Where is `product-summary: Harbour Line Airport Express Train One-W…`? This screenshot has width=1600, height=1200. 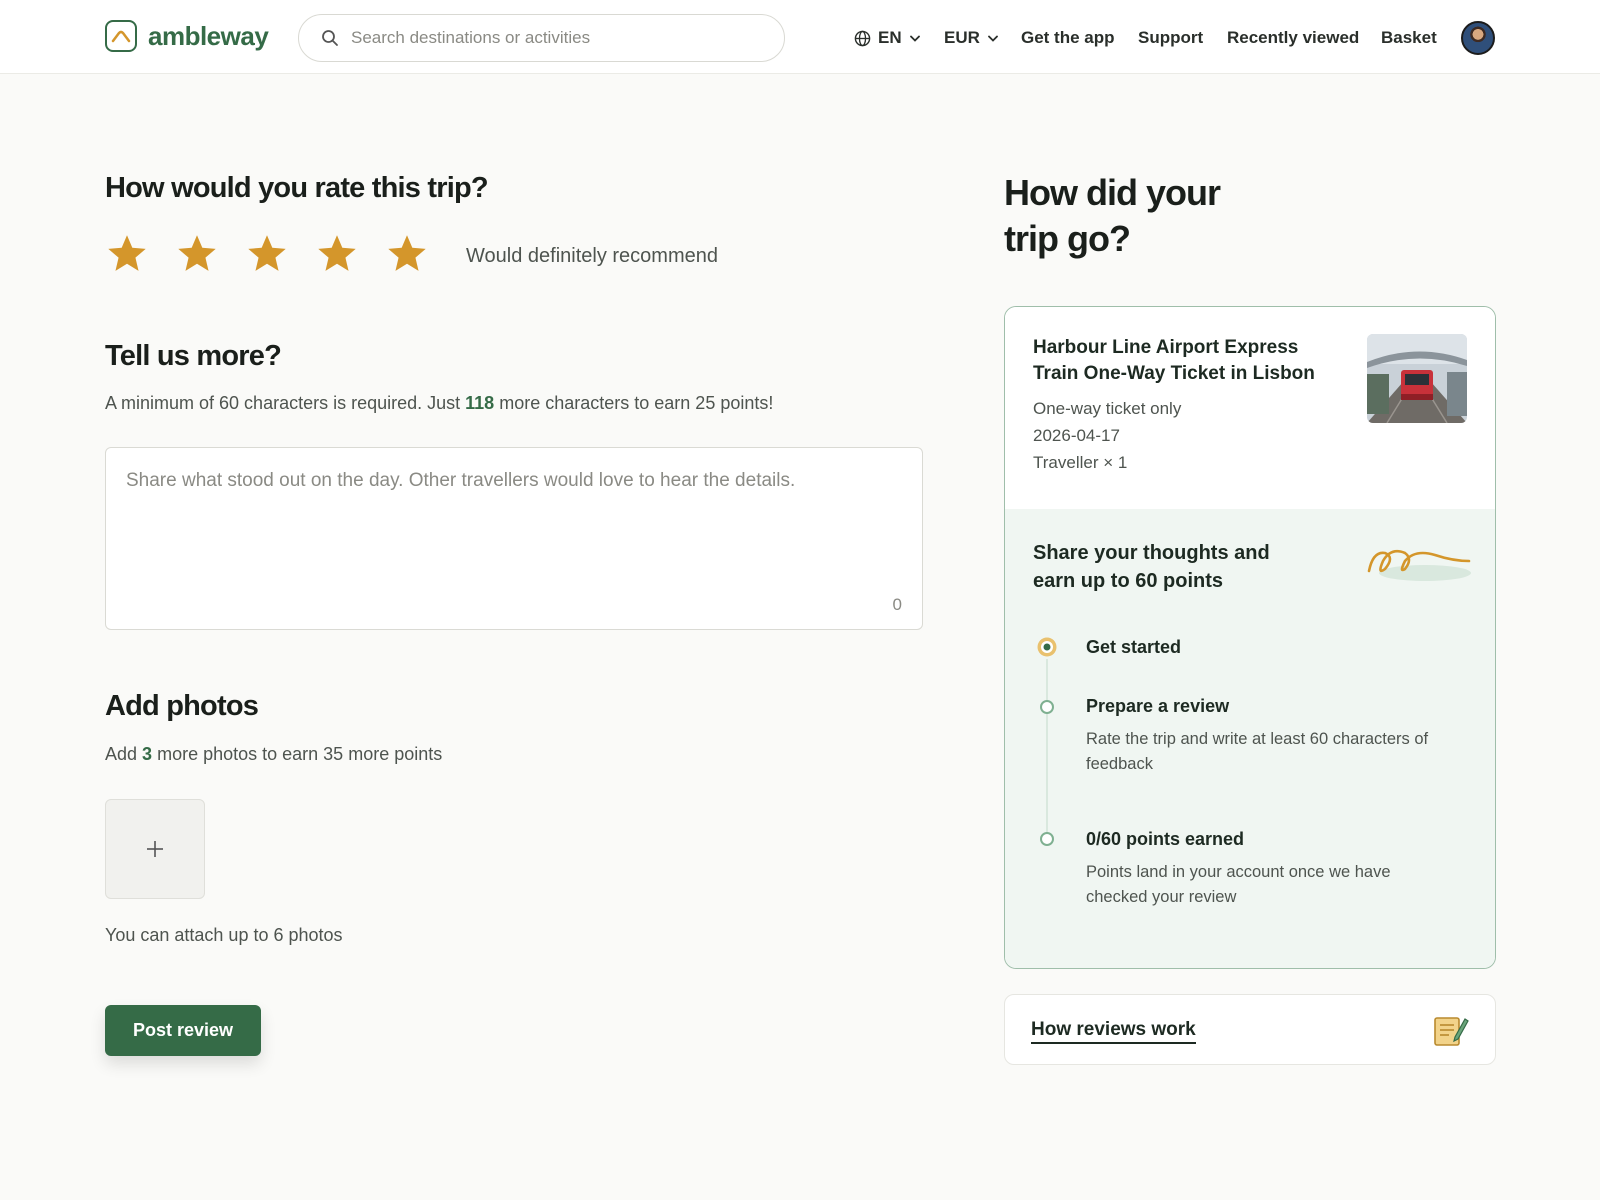 product-summary: Harbour Line Airport Express Train One-W… is located at coordinates (1250, 408).